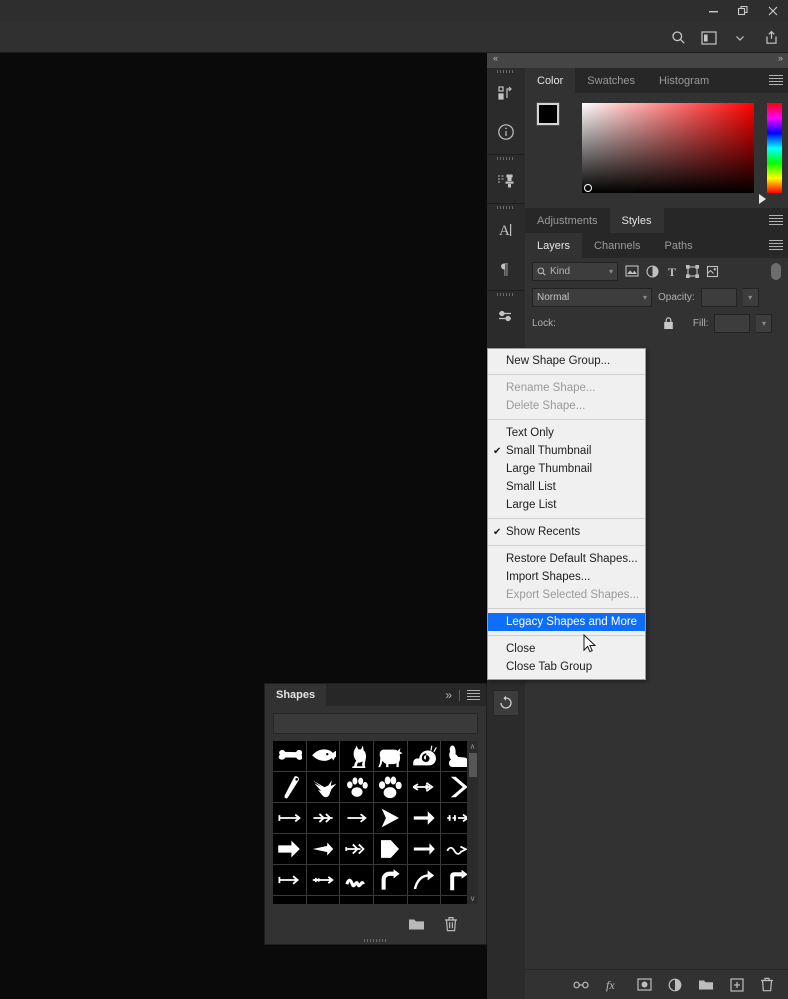 This screenshot has width=788, height=999. I want to click on shape-thumbnail-parrot, so click(289, 787).